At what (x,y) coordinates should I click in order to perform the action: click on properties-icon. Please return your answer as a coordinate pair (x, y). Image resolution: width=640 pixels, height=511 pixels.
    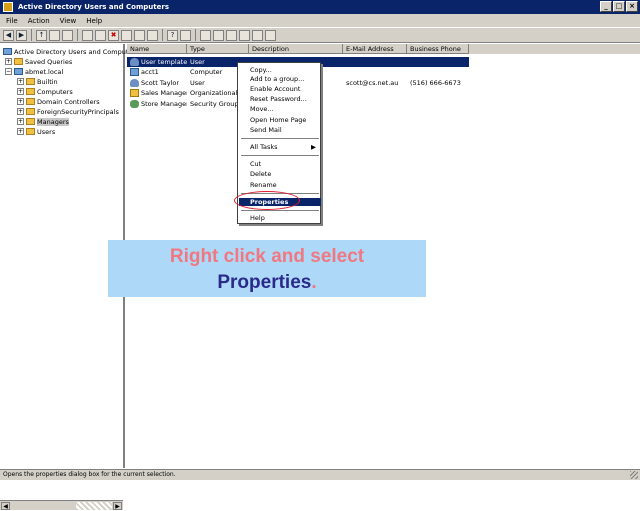
    Looking at the image, I should click on (126, 35).